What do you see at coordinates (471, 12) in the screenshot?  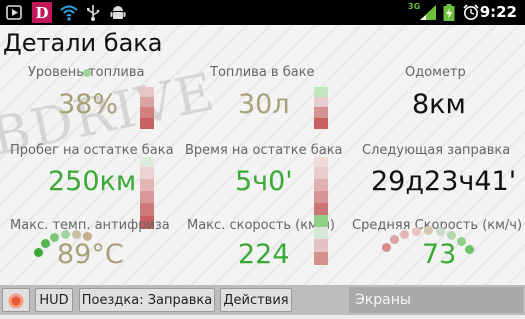 I see `alarm-icon` at bounding box center [471, 12].